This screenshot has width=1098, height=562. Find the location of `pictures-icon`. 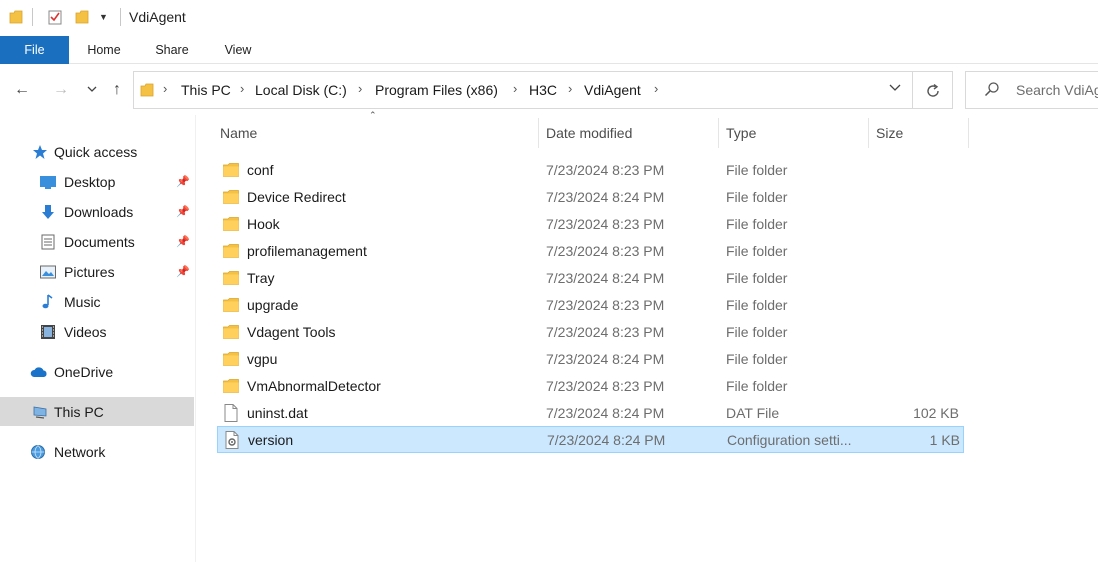

pictures-icon is located at coordinates (48, 272).